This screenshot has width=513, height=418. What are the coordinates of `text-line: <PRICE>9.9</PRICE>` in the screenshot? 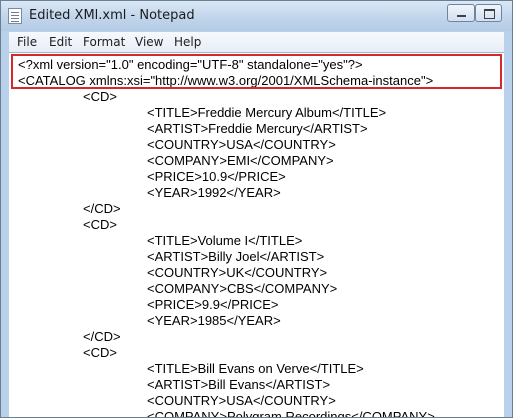 It's located at (213, 304).